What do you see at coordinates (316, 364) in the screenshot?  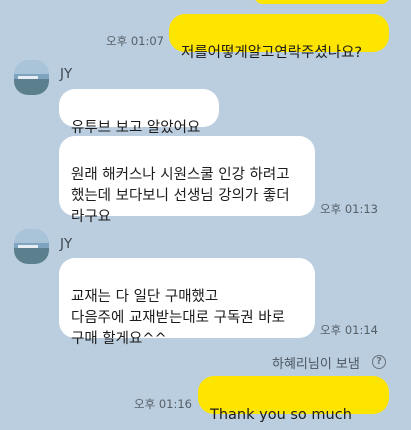 I see `sent-by-label: 하혜리님이 보냄` at bounding box center [316, 364].